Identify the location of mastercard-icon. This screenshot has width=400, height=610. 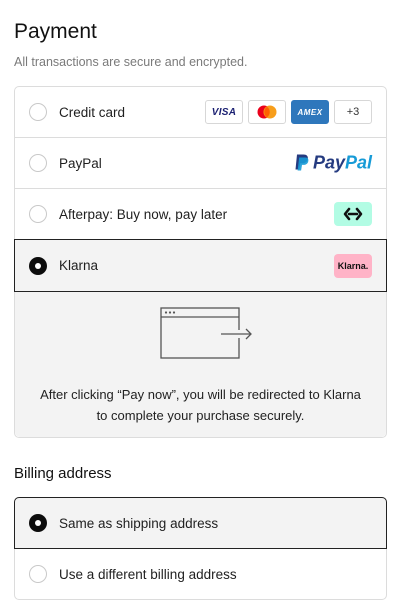
(267, 112).